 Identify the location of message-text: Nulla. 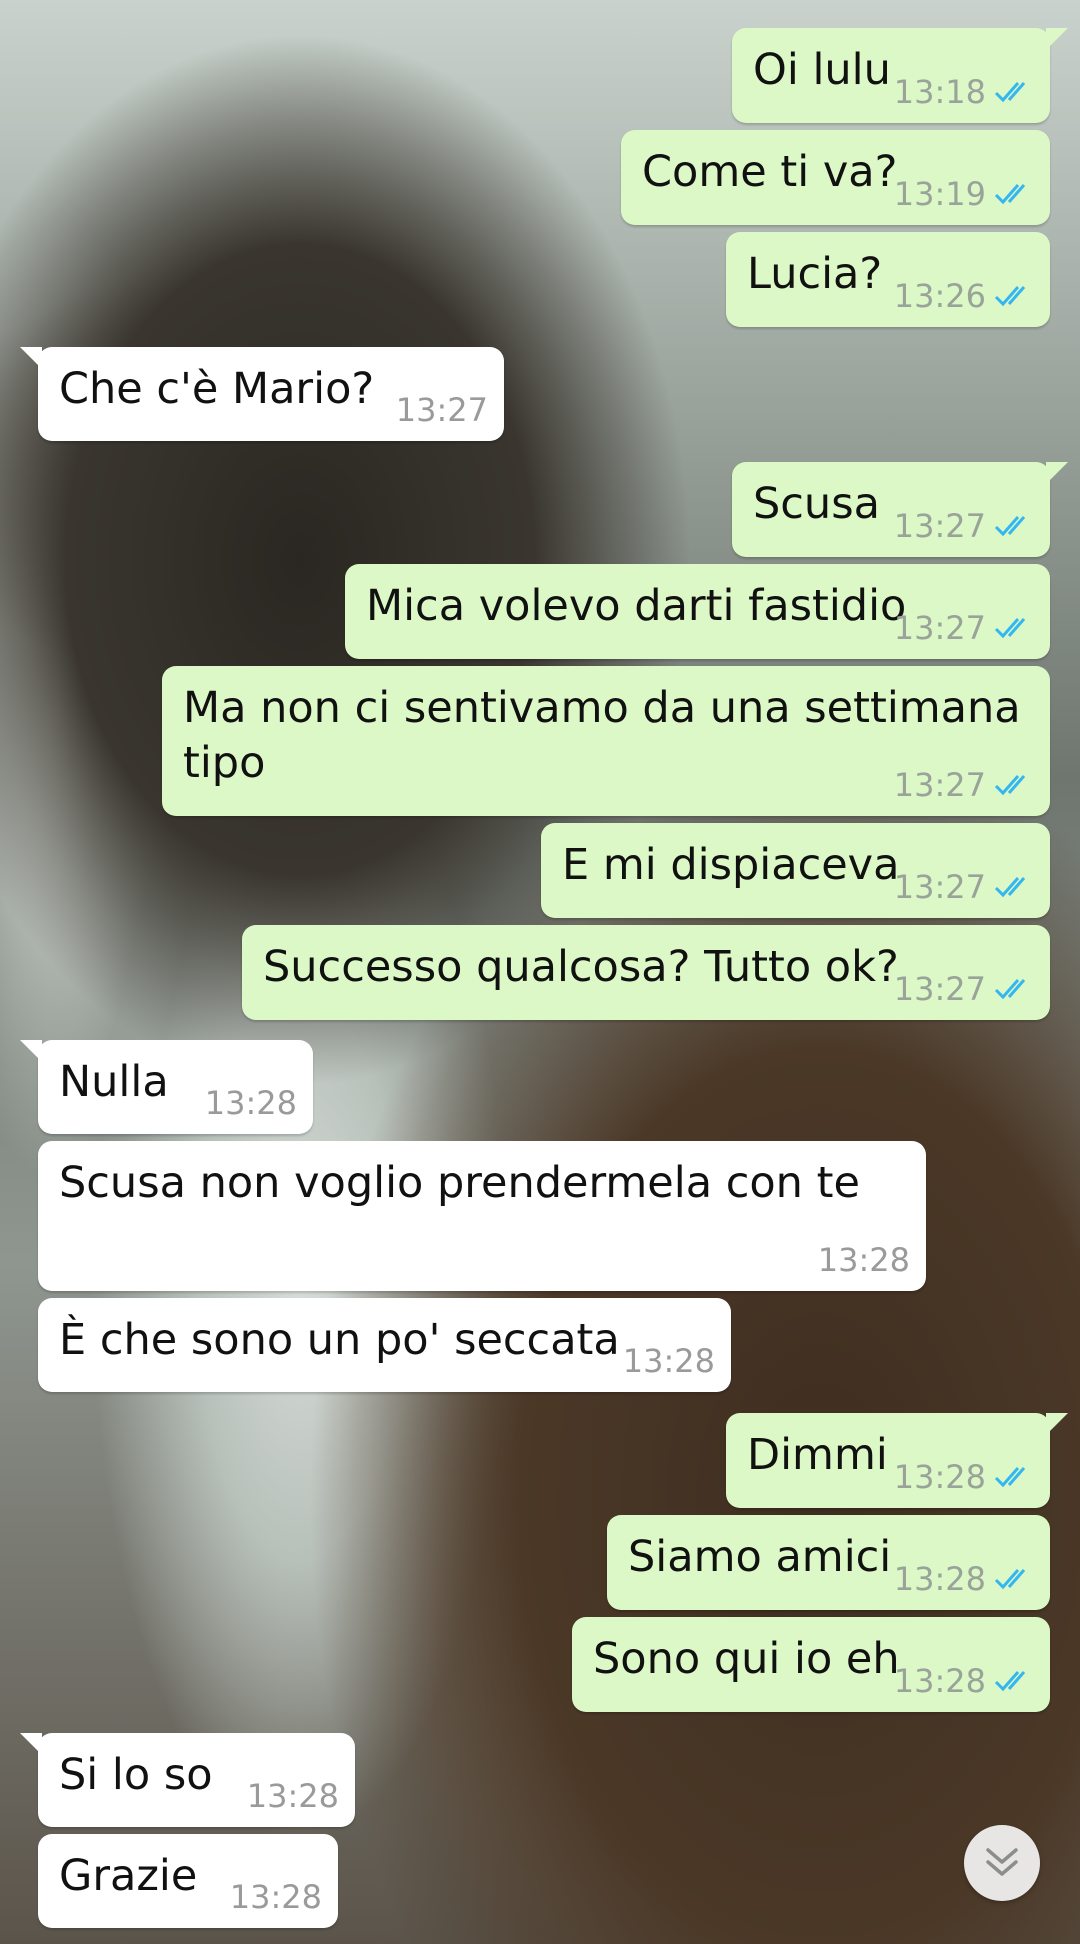
(114, 1082).